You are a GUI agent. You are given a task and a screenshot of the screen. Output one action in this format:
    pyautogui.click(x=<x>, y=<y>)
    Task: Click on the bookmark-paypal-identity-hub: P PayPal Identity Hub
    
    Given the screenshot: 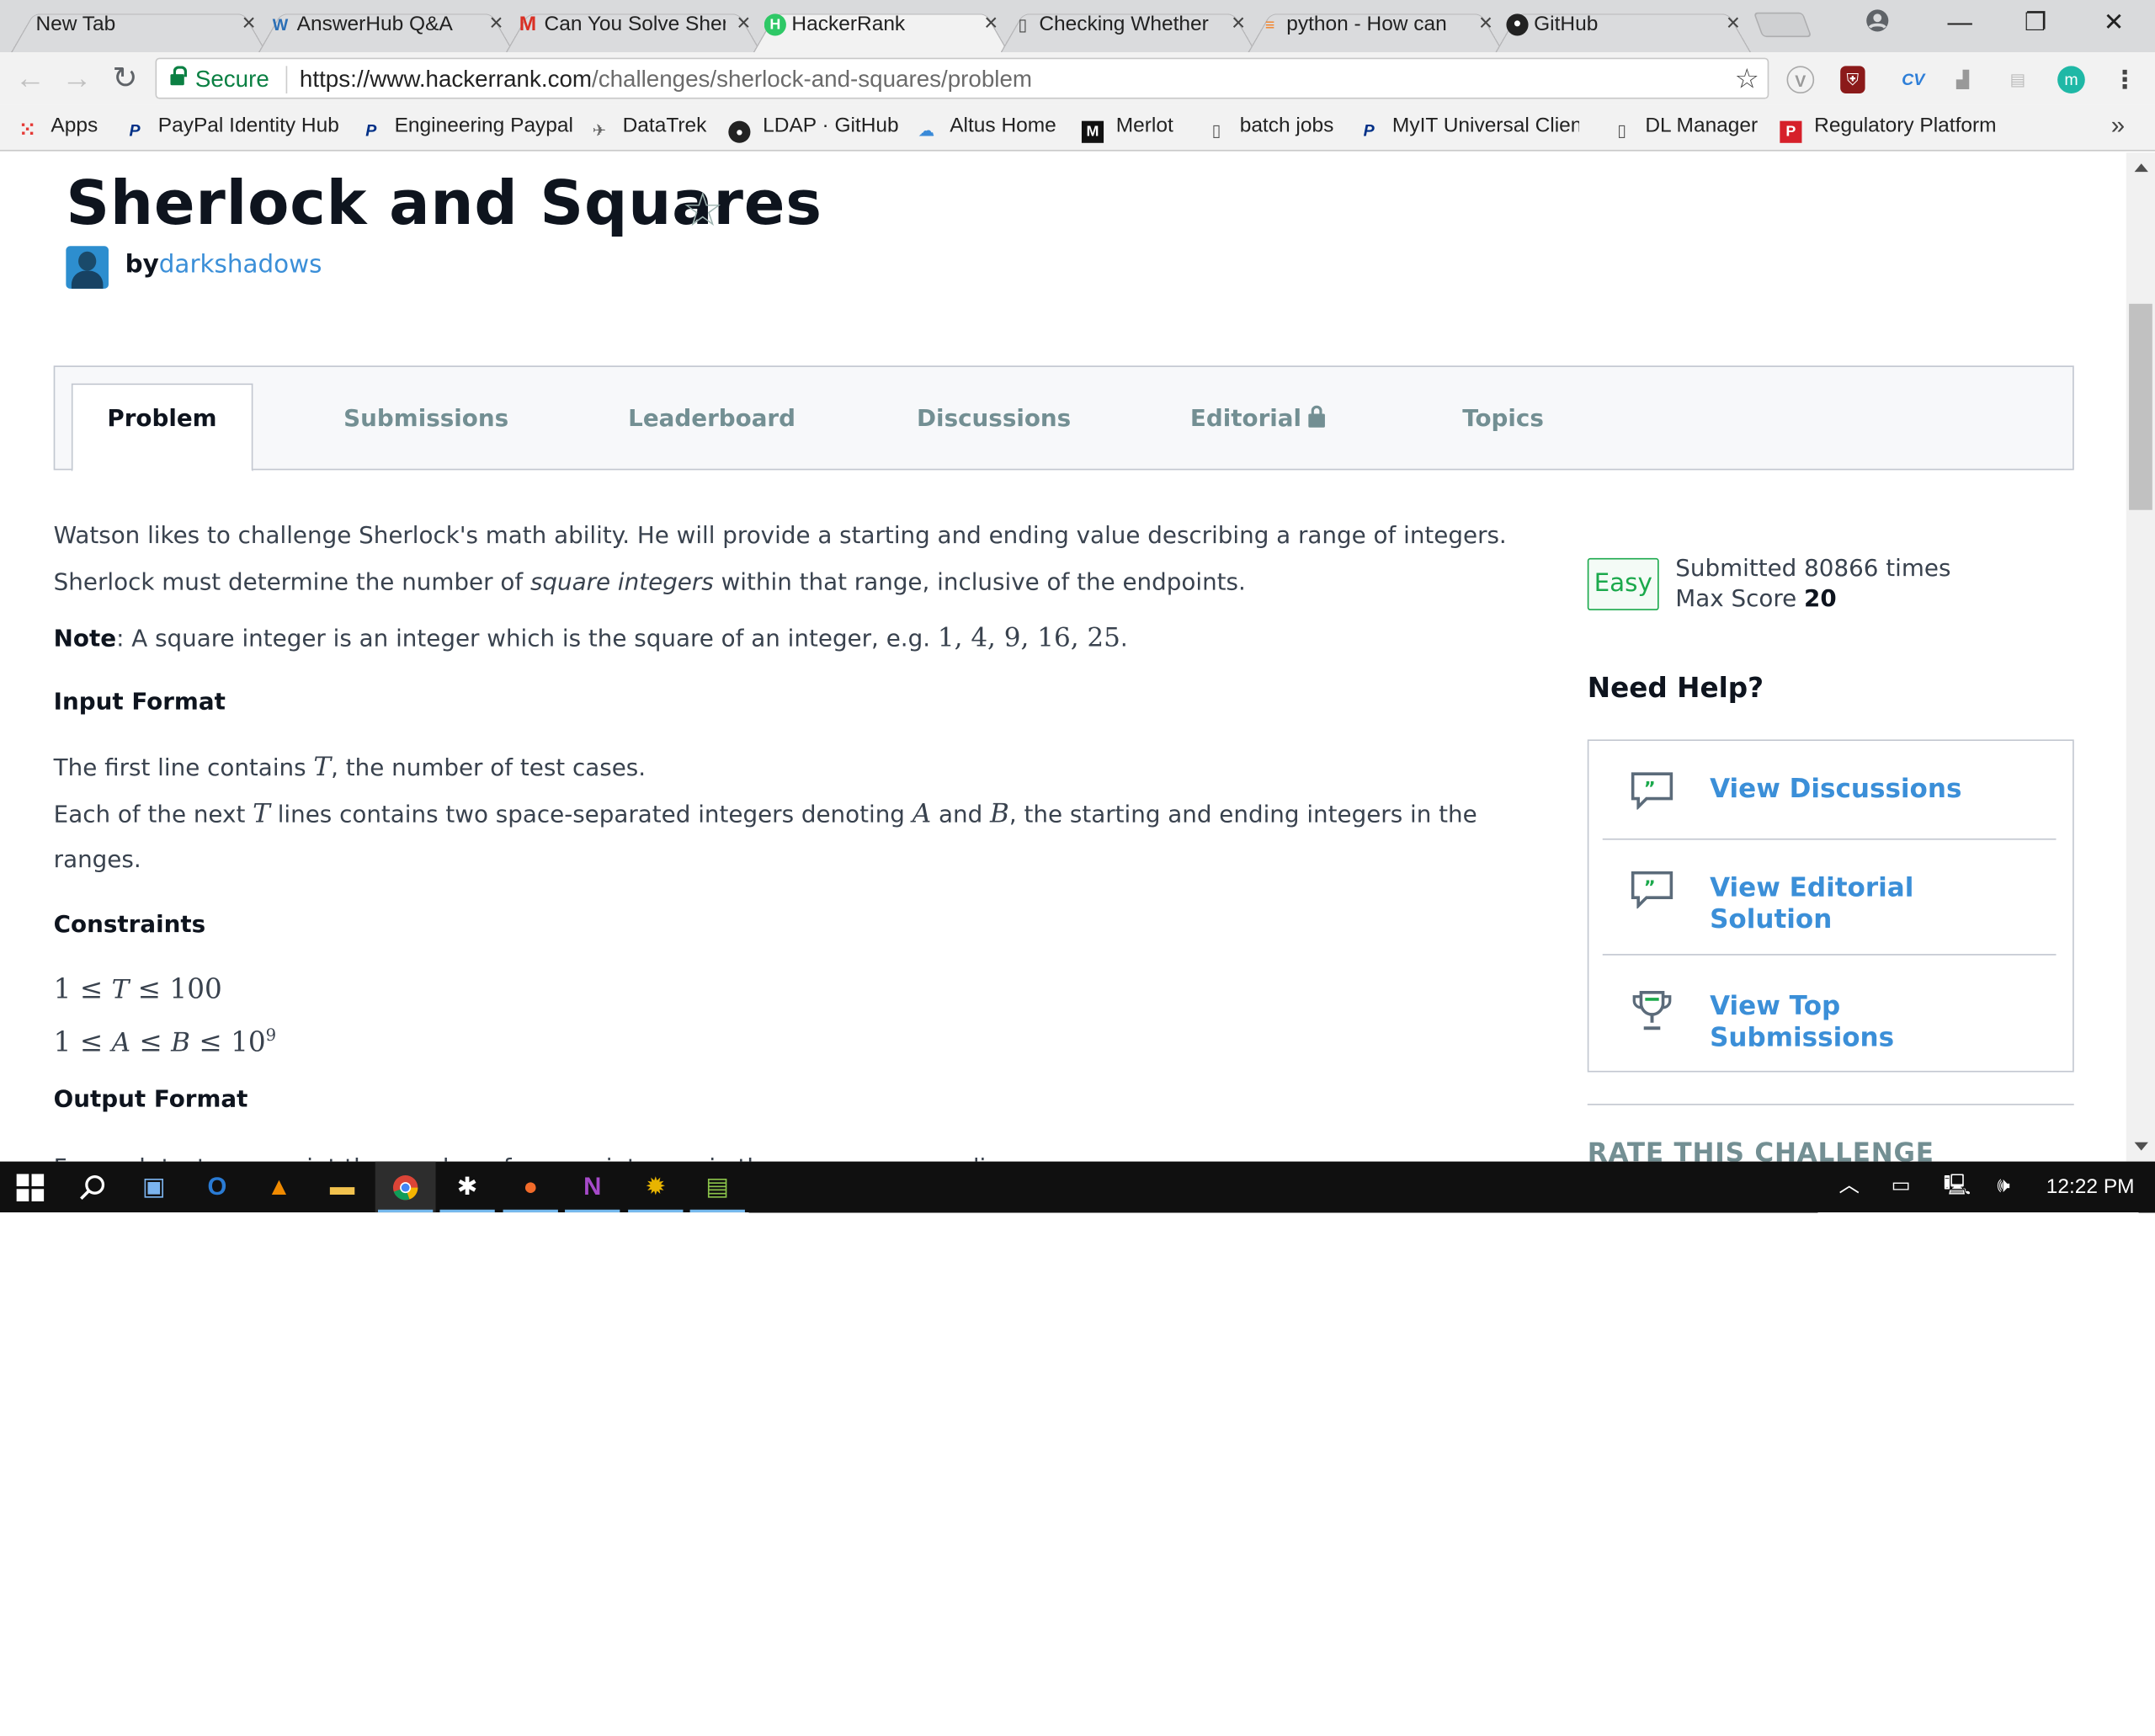 What is the action you would take?
    pyautogui.click(x=231, y=128)
    